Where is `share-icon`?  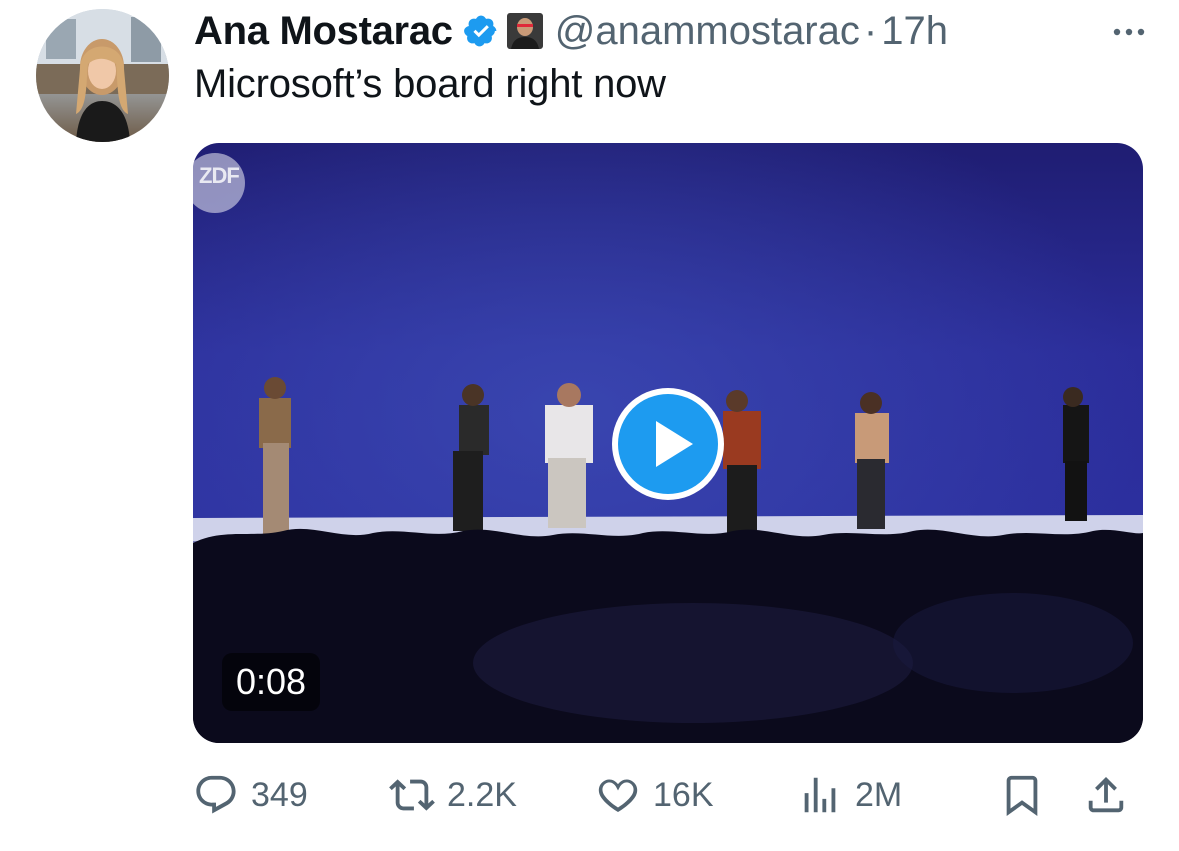
share-icon is located at coordinates (1106, 794).